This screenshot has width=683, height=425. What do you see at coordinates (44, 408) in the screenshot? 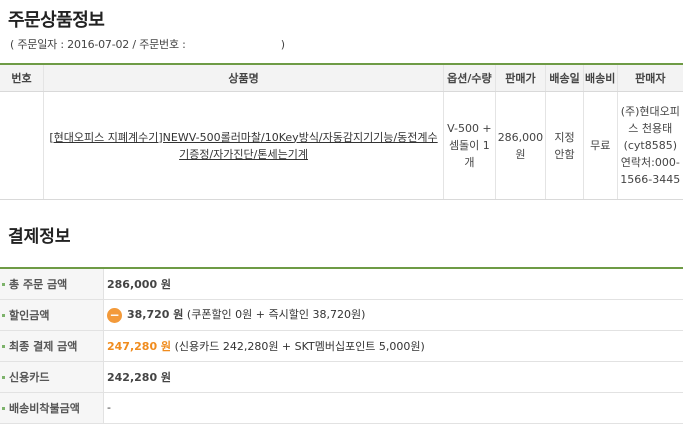
I see `payment-label-text: 배송비착불금액` at bounding box center [44, 408].